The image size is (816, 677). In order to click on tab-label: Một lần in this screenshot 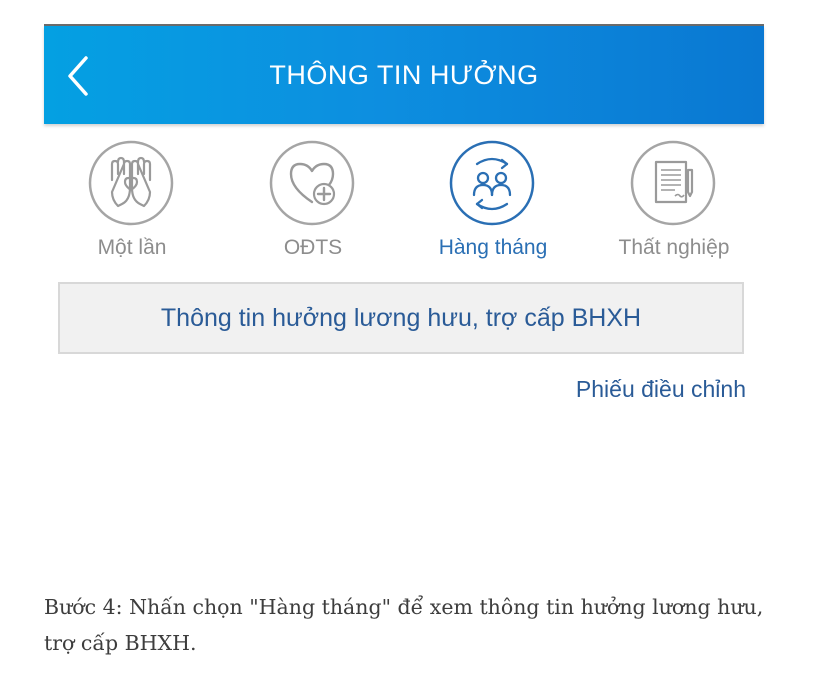, I will do `click(132, 247)`.